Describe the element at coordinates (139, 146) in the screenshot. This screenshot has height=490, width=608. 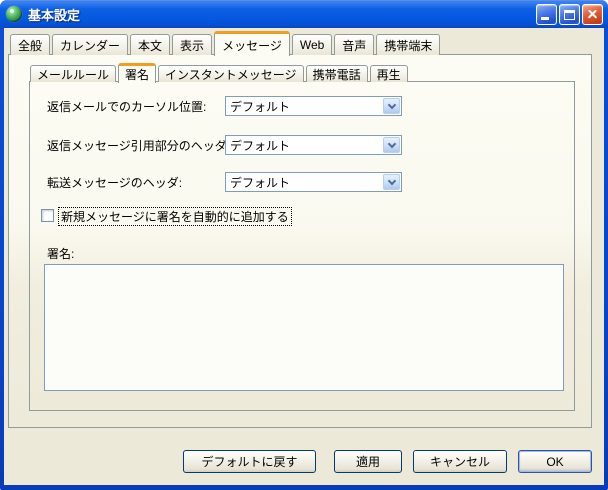
I see `reply-quote-header-label: 返信メッセージ引用部分のヘッダ:` at that location.